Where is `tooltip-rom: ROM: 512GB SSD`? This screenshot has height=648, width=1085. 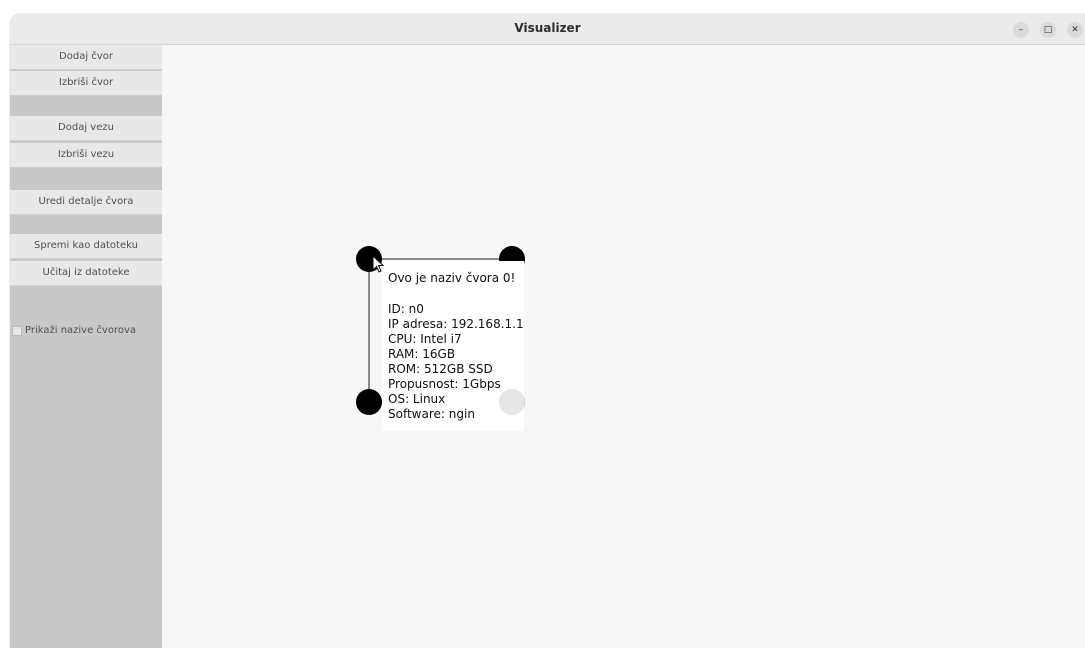 tooltip-rom: ROM: 512GB SSD is located at coordinates (440, 369).